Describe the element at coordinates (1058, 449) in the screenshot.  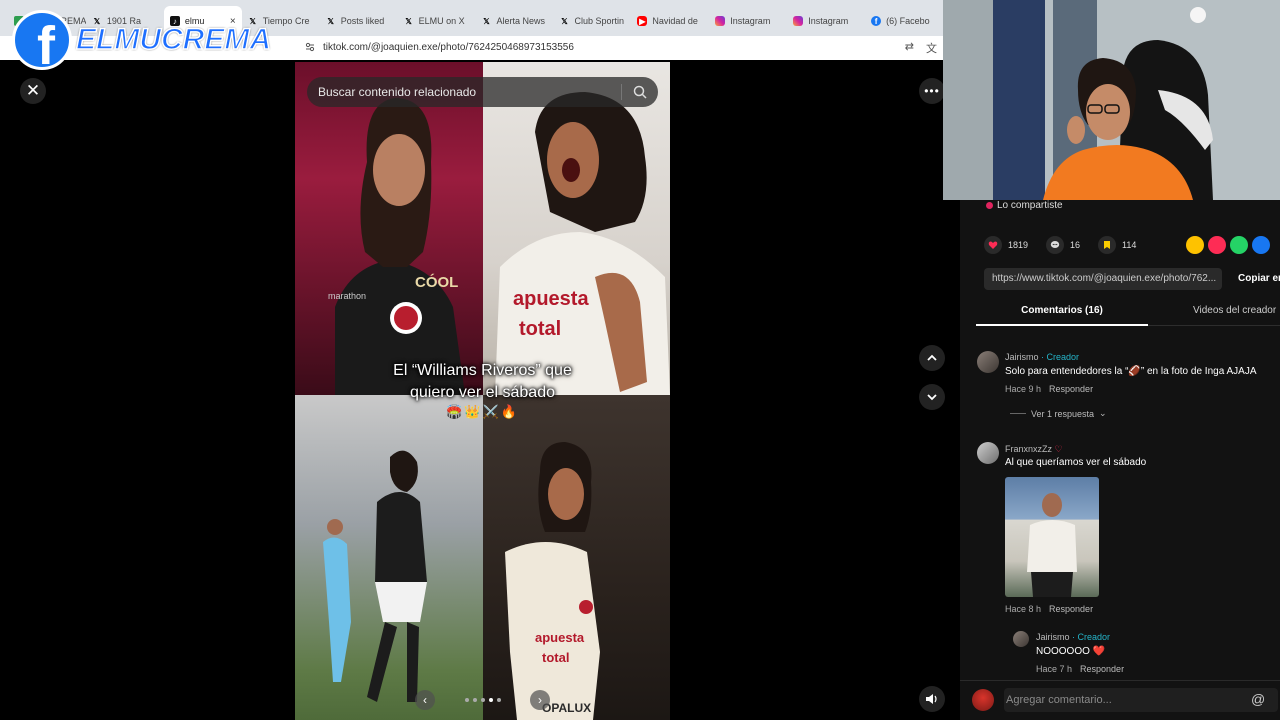
I see `heart-icon: ♡` at that location.